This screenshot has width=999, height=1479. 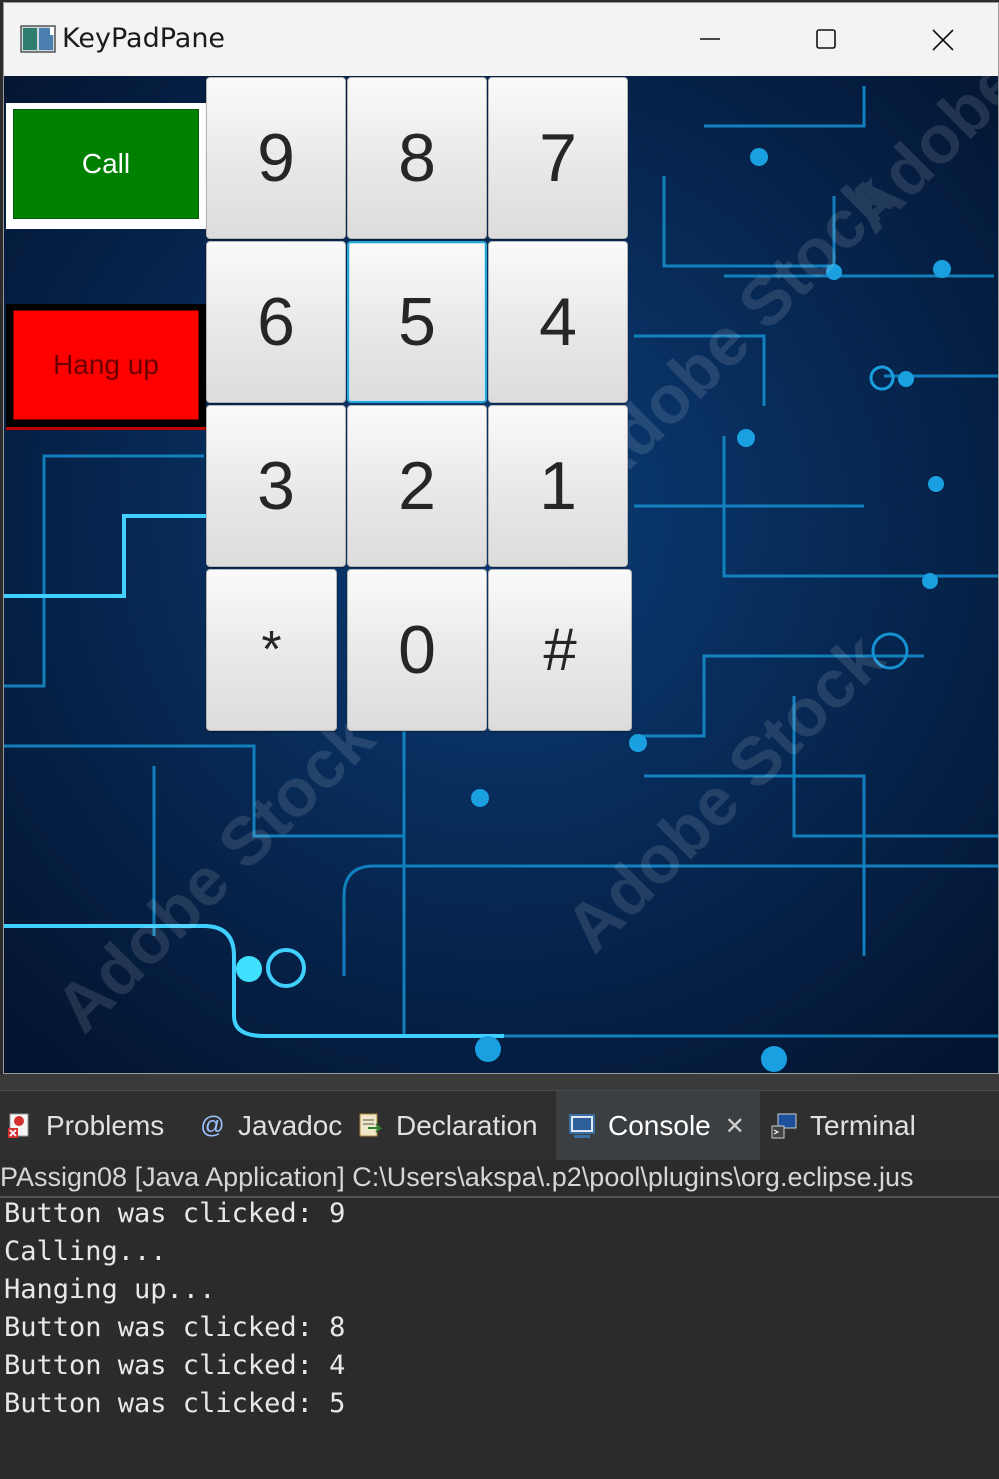 What do you see at coordinates (290, 1125) in the screenshot?
I see `tab-label: Javadoc` at bounding box center [290, 1125].